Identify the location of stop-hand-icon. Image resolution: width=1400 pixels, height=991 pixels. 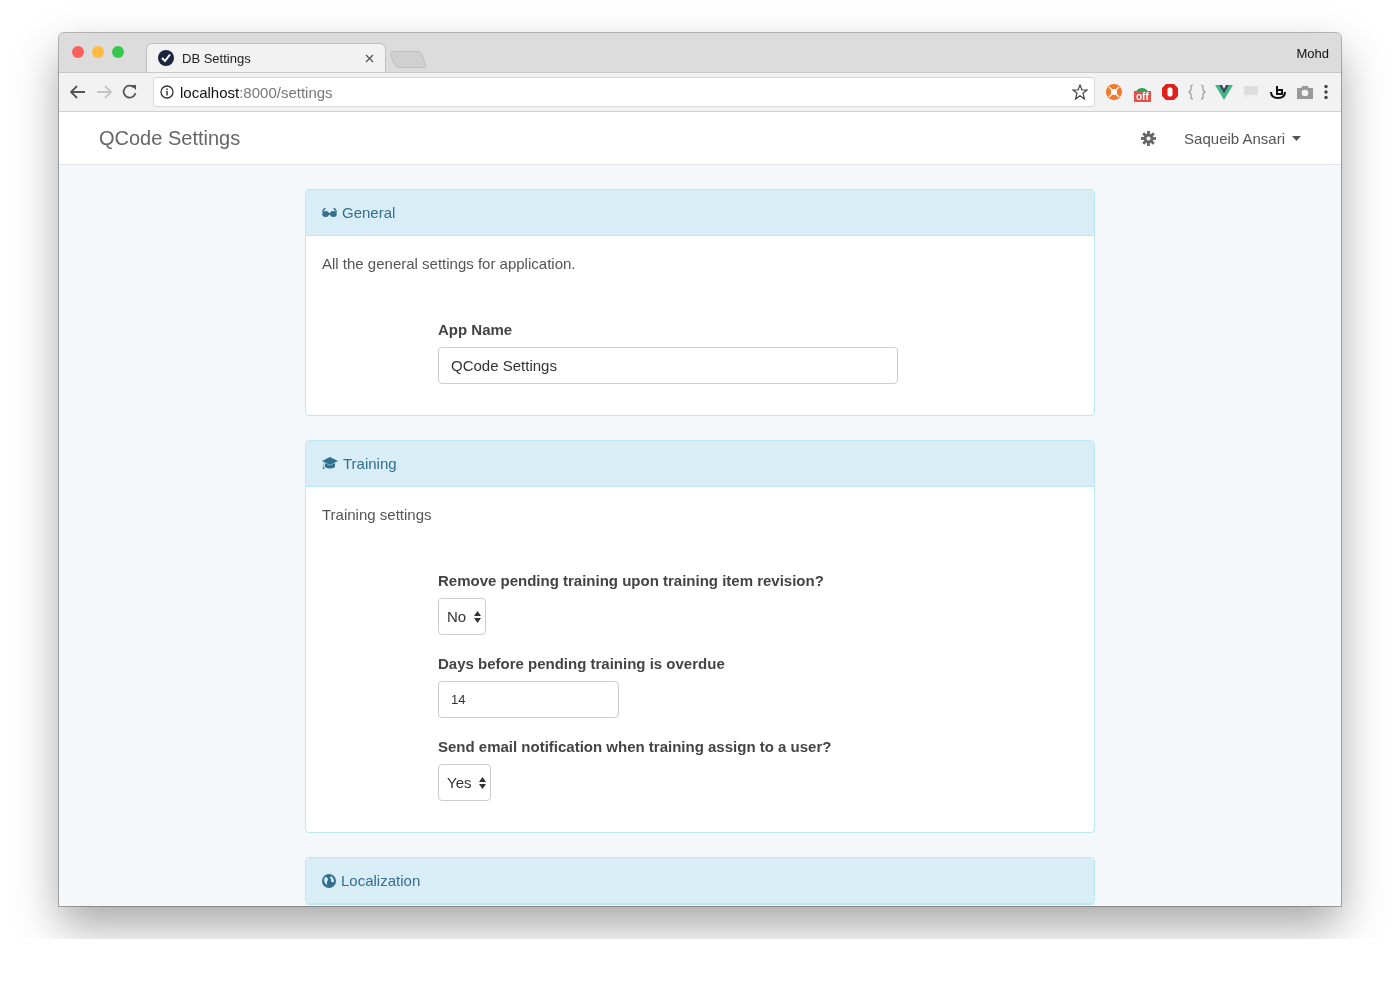
(1170, 92).